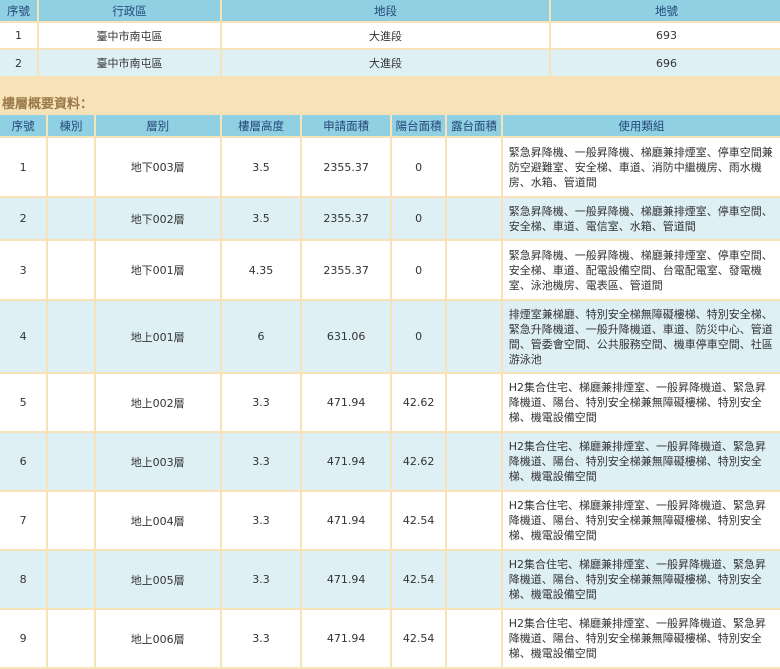 The height and width of the screenshot is (669, 780). Describe the element at coordinates (157, 270) in the screenshot. I see `cell-floor: 地下001層` at that location.